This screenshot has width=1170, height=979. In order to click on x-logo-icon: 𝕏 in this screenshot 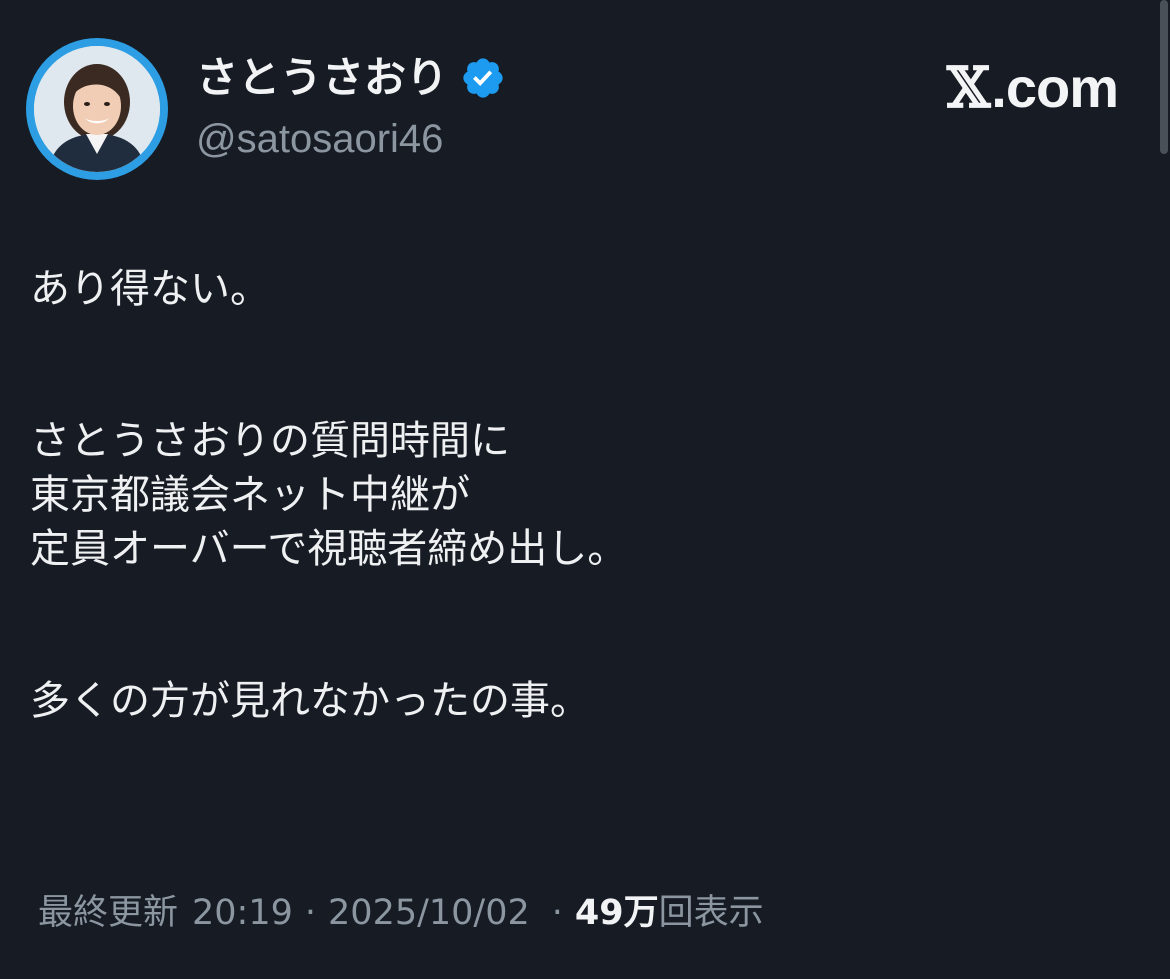, I will do `click(968, 88)`.